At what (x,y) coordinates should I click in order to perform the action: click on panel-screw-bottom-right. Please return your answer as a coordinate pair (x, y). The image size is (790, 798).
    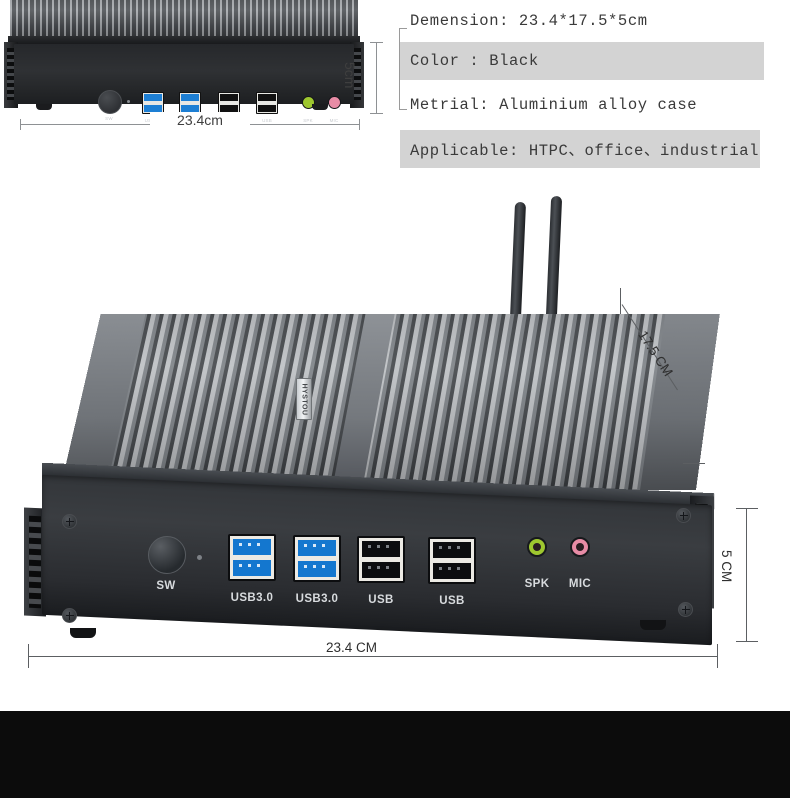
    Looking at the image, I should click on (685, 609).